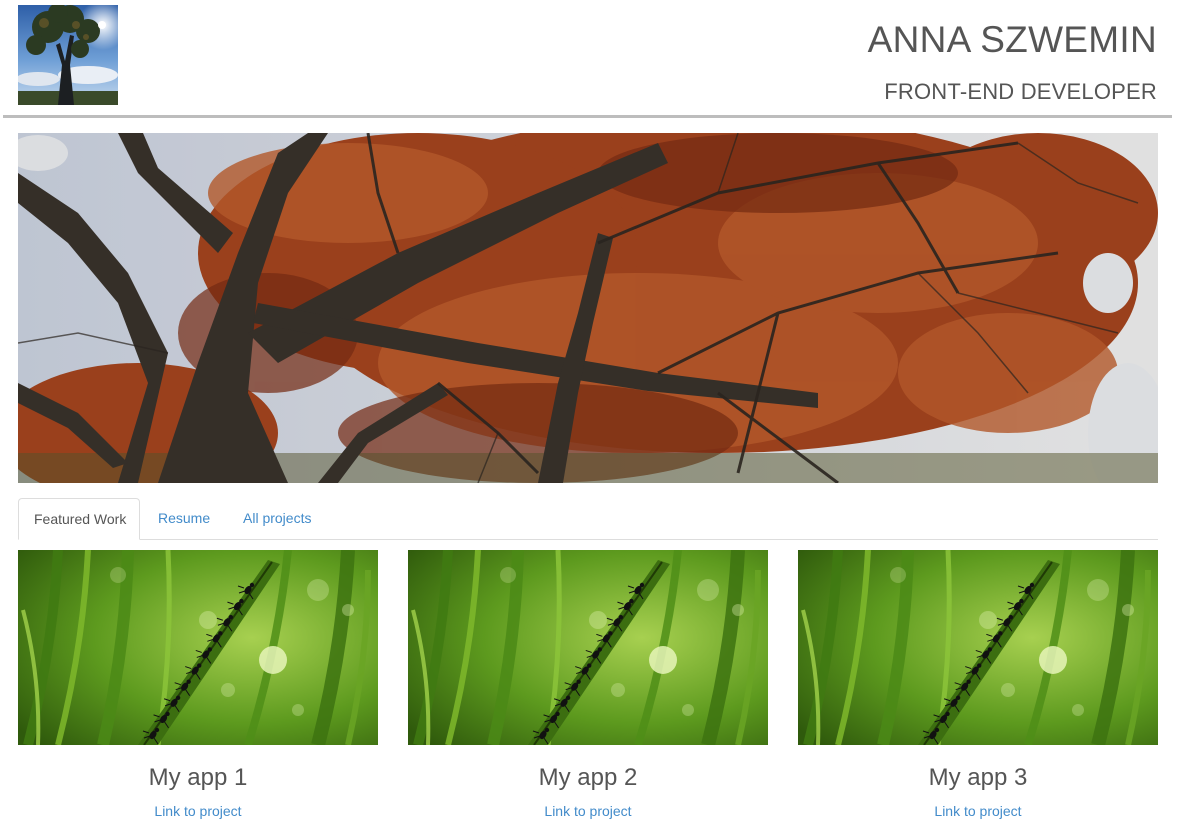 This screenshot has height=838, width=1177. What do you see at coordinates (184, 519) in the screenshot?
I see `tab-resume: Resume` at bounding box center [184, 519].